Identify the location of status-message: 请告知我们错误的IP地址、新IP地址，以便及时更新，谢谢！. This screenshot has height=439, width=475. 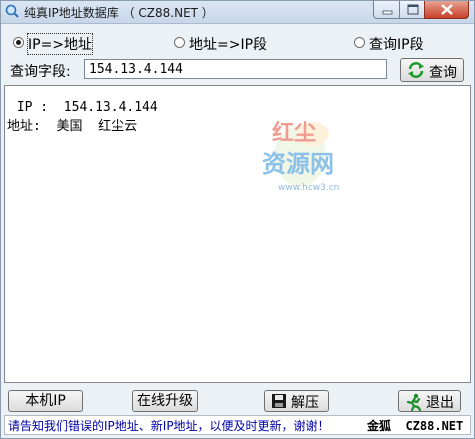
(169, 426).